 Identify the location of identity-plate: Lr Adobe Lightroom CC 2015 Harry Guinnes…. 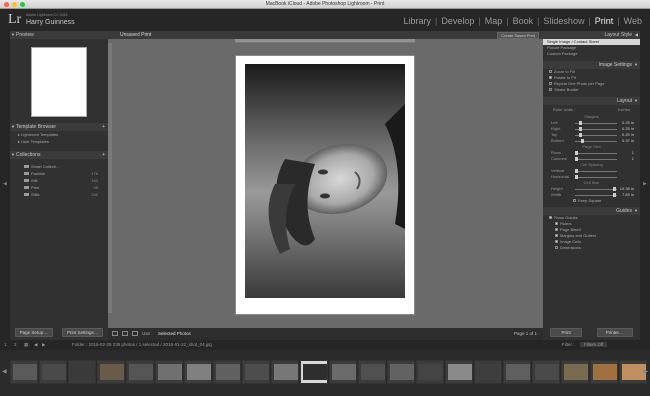
(325, 20).